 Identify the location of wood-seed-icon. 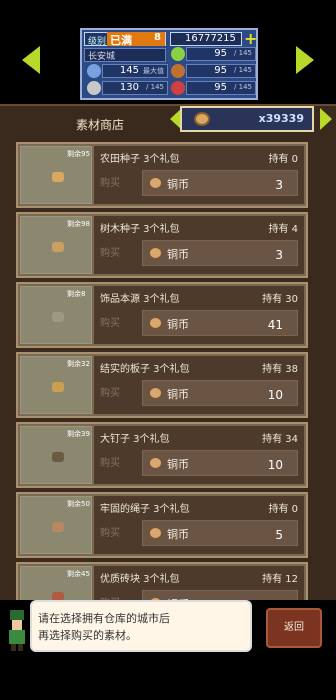
(58, 247).